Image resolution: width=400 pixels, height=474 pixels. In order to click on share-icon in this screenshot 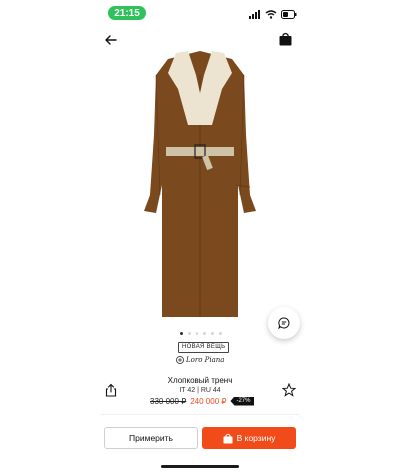, I will do `click(111, 390)`.